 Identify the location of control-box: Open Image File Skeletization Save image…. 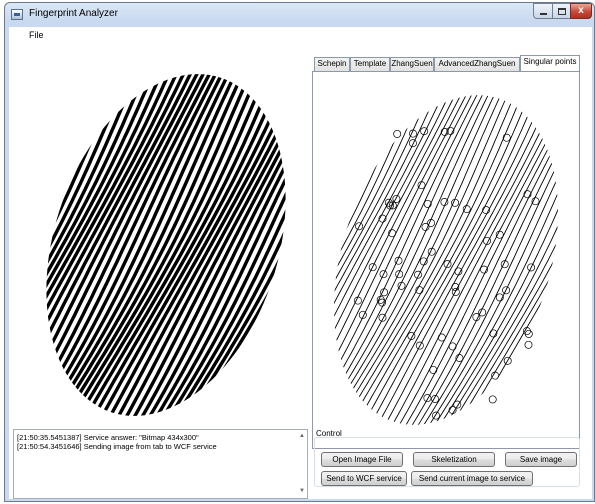
(447, 462).